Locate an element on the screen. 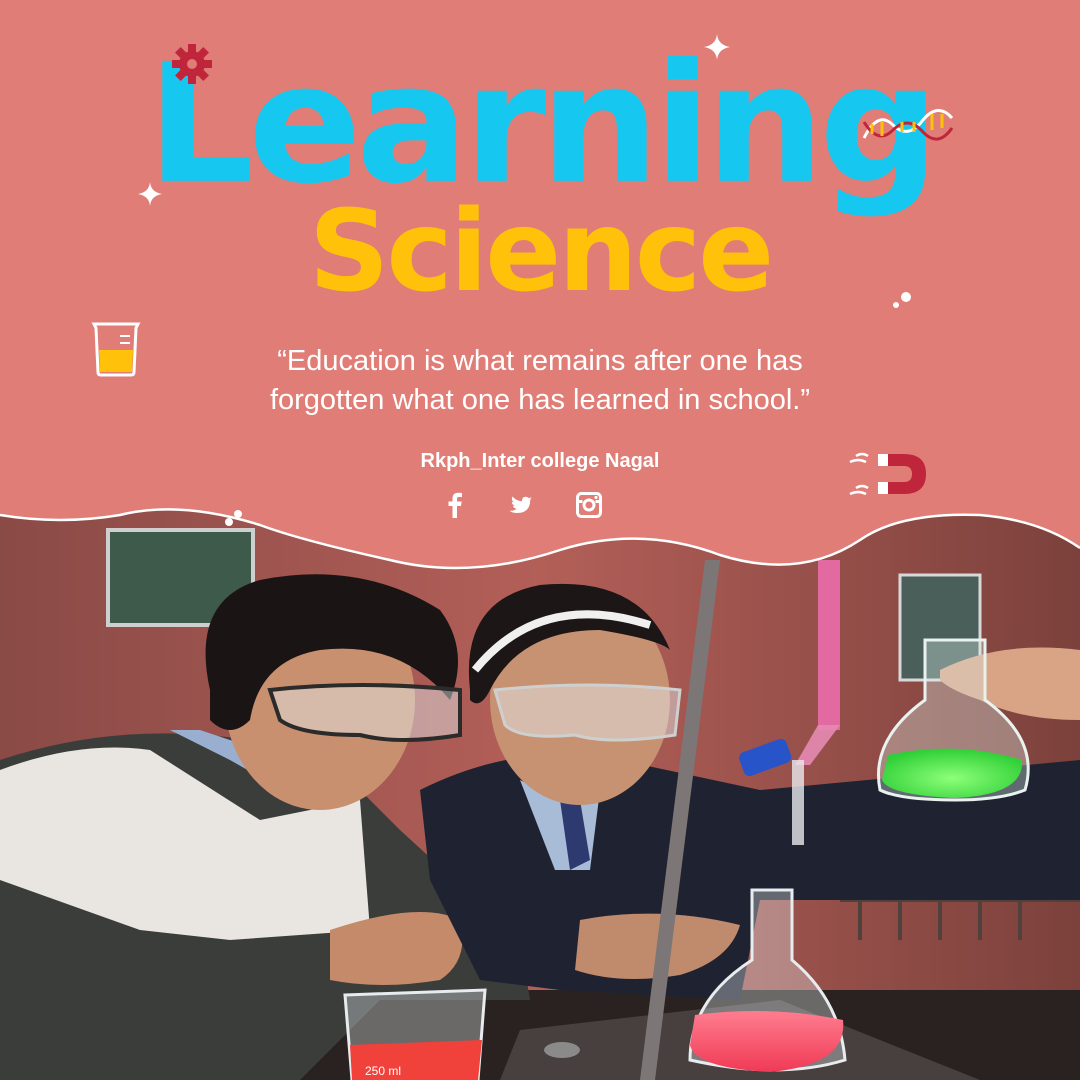  magnet-icon is located at coordinates (887, 474).